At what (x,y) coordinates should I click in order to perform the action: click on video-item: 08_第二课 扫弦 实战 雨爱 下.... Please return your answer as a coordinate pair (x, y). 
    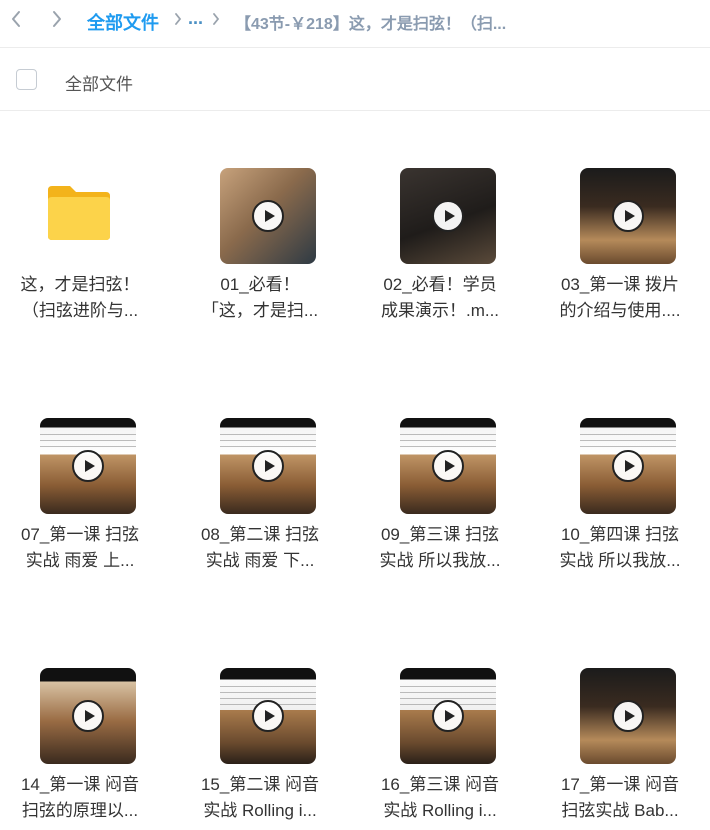
    Looking at the image, I should click on (260, 466).